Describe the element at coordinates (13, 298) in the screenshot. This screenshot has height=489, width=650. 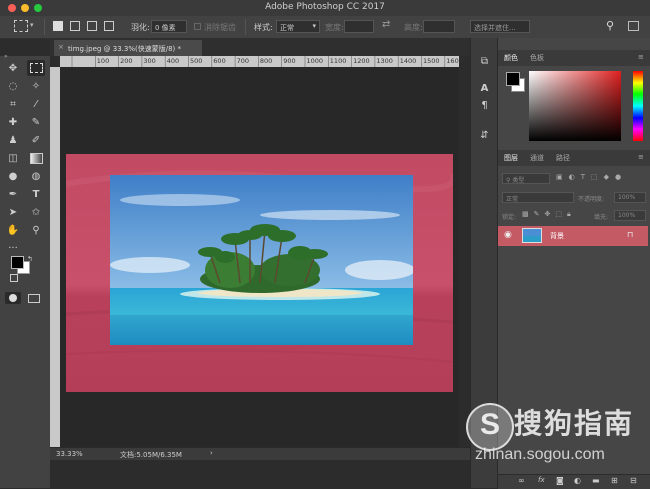
I see `quick-mask-mode-icon` at that location.